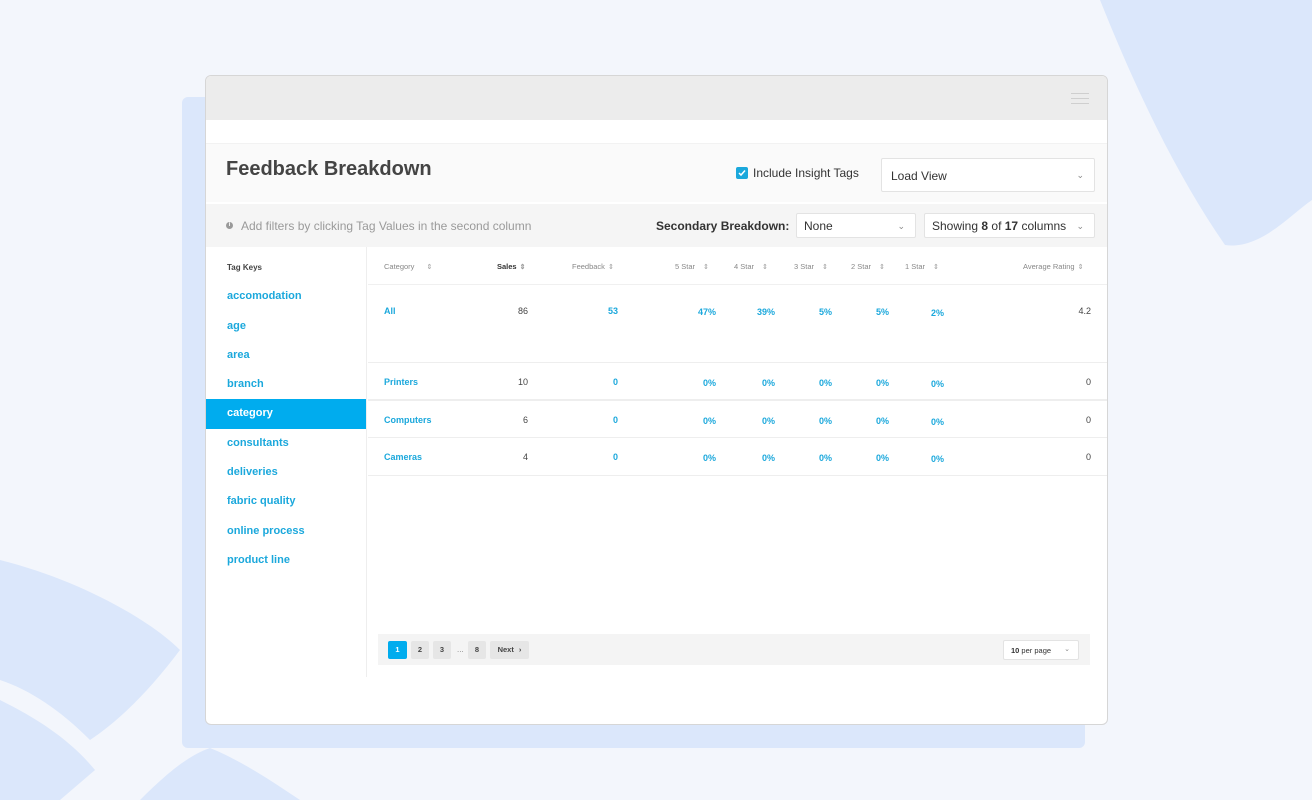 Image resolution: width=1312 pixels, height=800 pixels. Describe the element at coordinates (286, 297) in the screenshot. I see `sidebar-item-accomodation: accomodation` at that location.